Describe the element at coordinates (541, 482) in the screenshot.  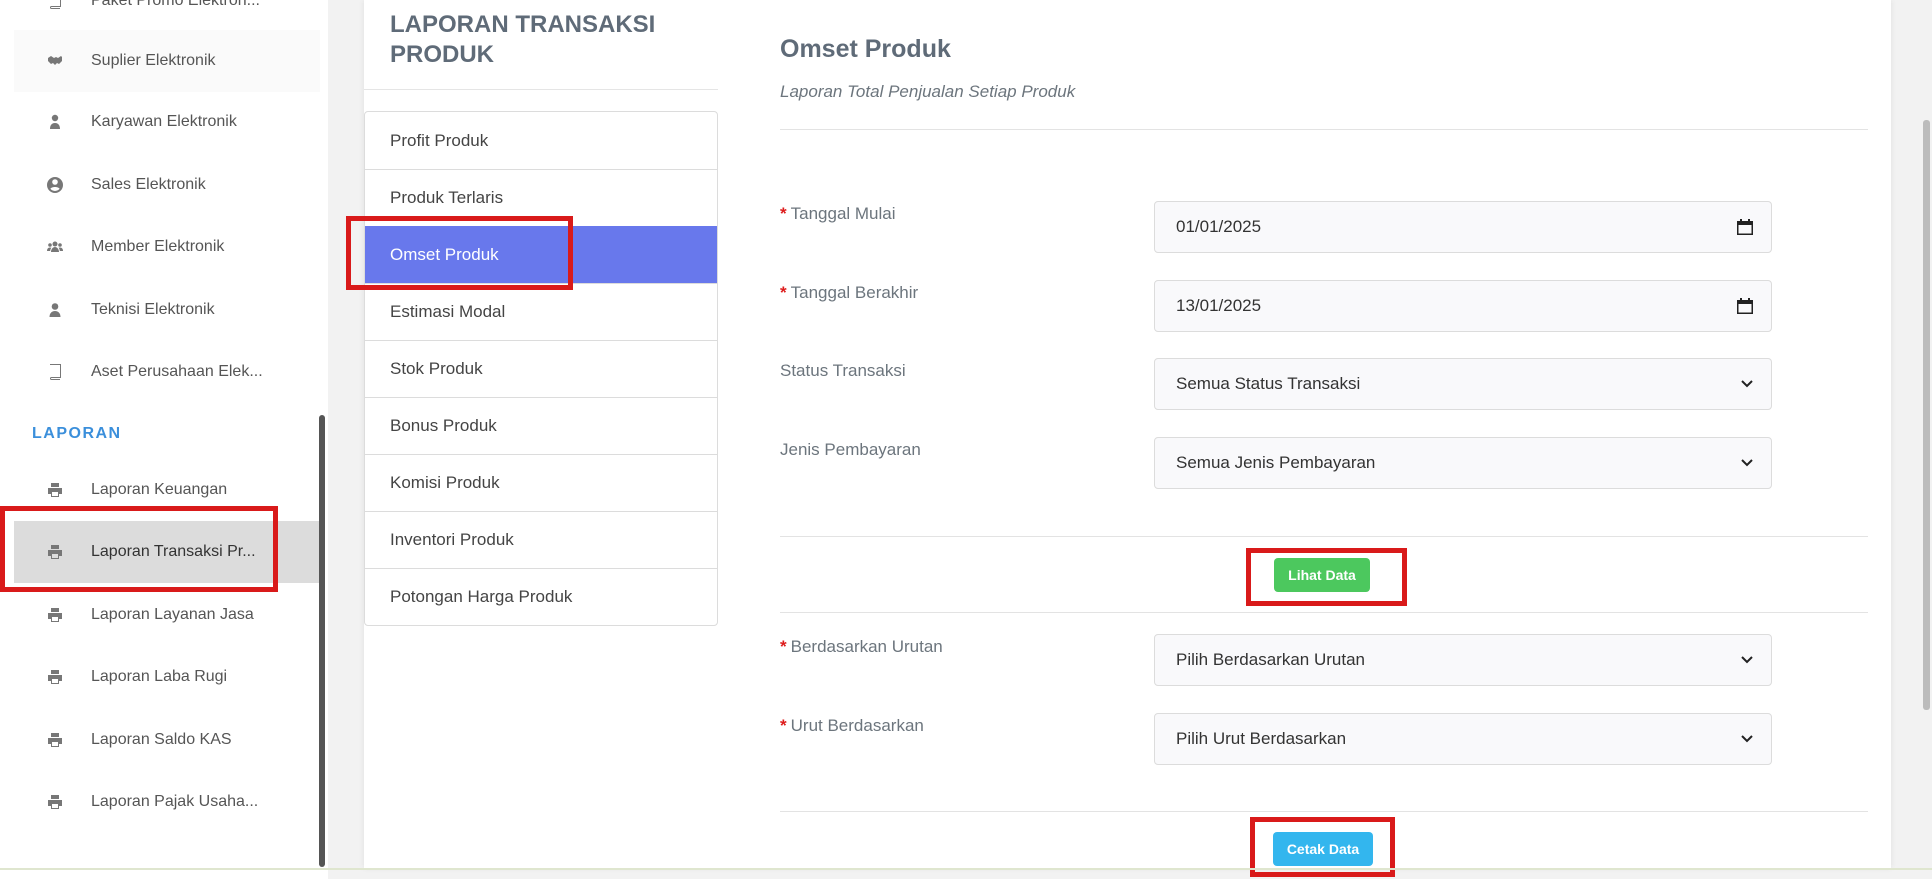
I see `nav-item-komisi-produk: Komisi Produk` at that location.